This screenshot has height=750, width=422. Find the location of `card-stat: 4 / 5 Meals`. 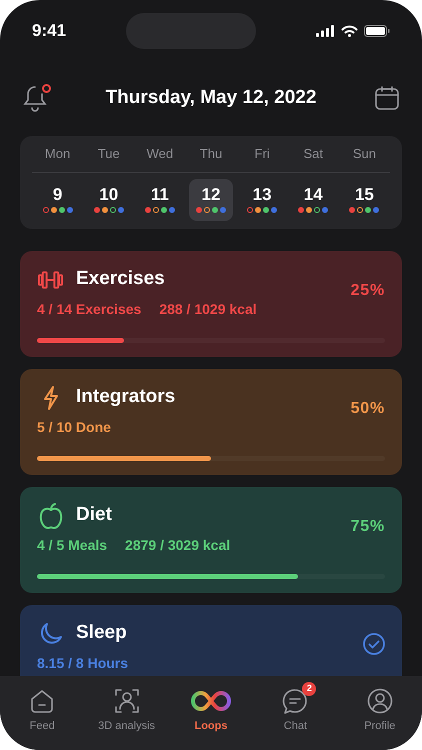

card-stat: 4 / 5 Meals is located at coordinates (72, 545).